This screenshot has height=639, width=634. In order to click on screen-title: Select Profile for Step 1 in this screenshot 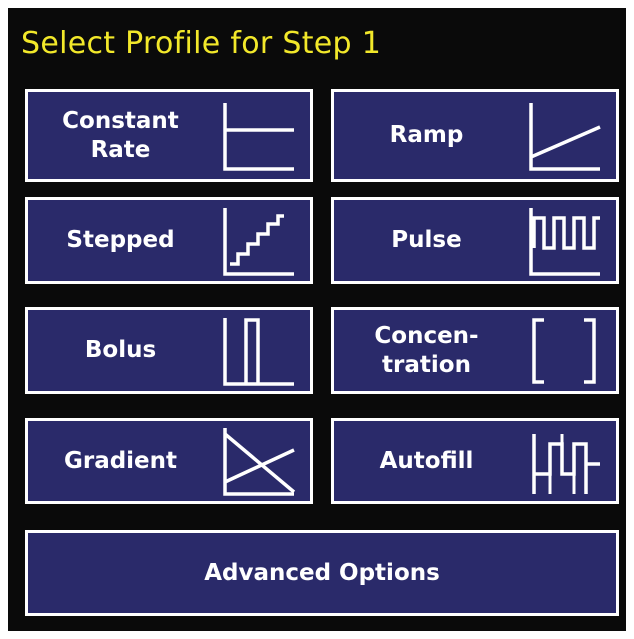, I will do `click(201, 43)`.